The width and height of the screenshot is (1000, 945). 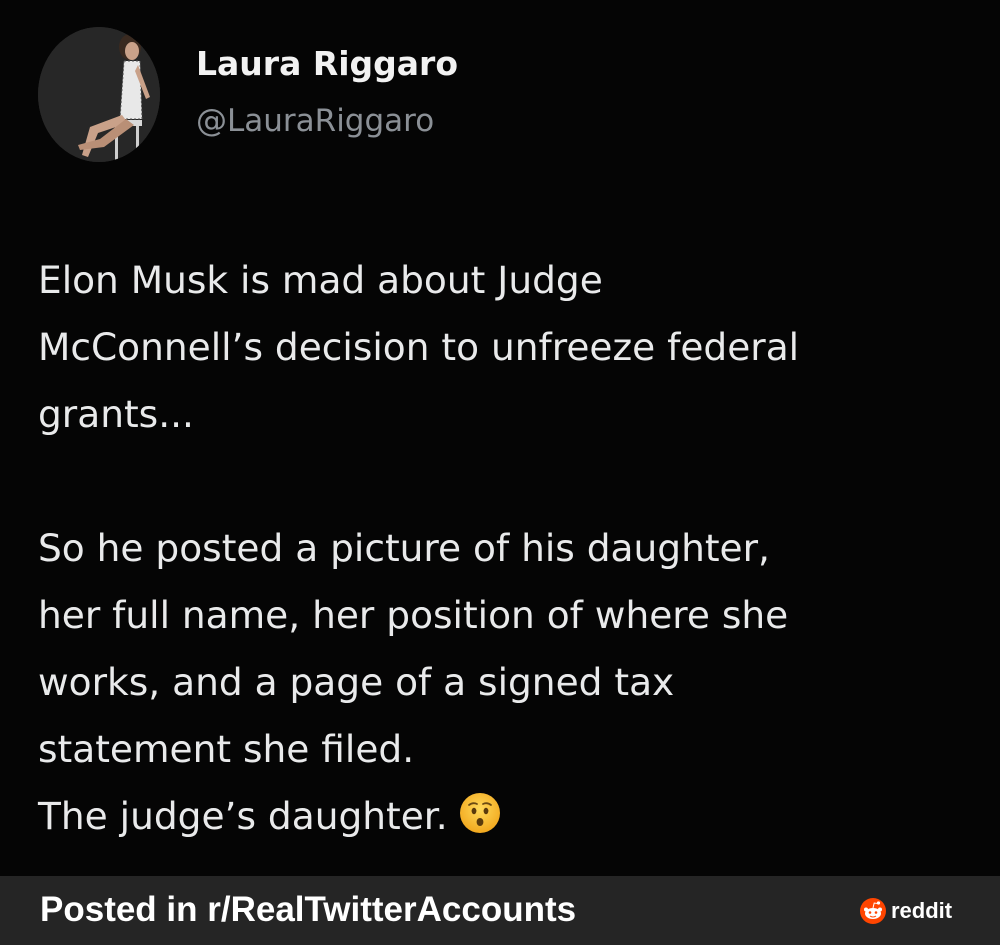 I want to click on author-handle: @LauraRiggaro, so click(x=315, y=121).